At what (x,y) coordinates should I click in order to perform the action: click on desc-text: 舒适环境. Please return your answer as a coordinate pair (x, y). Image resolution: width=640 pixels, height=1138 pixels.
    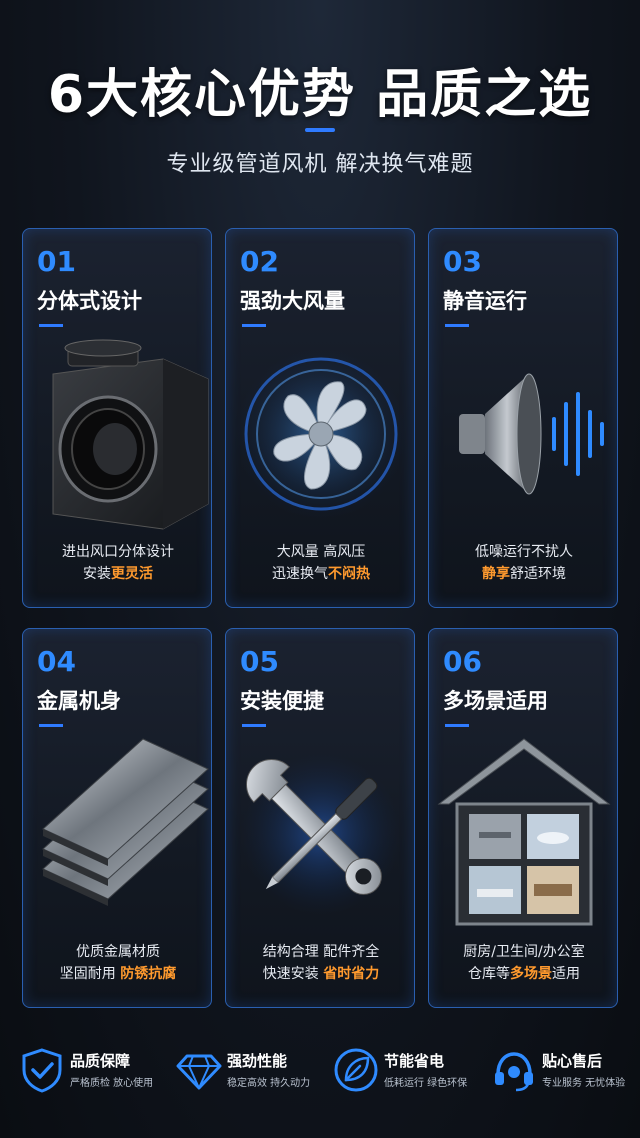
    Looking at the image, I should click on (538, 574).